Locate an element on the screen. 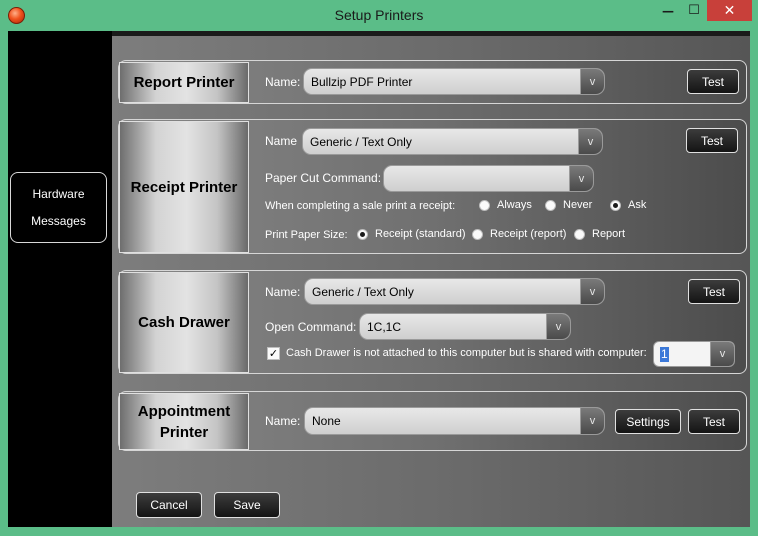  appointment-printer-name-dropdown: None v is located at coordinates (454, 421).